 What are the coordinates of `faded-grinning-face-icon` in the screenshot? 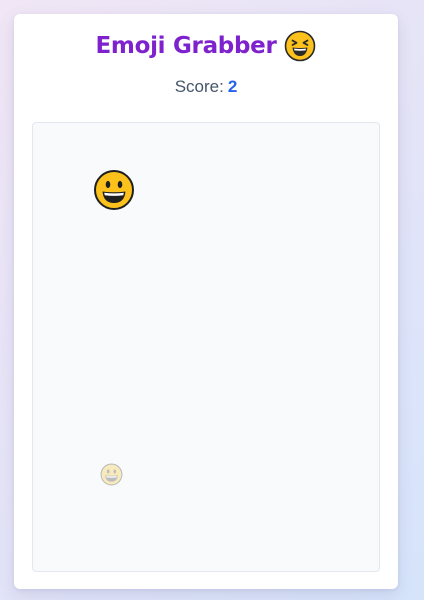 It's located at (111, 474).